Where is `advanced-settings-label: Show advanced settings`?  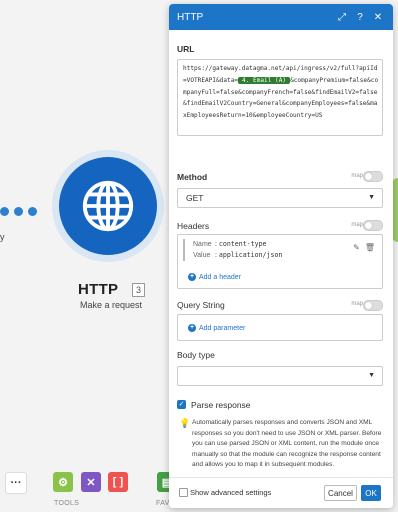 advanced-settings-label: Show advanced settings is located at coordinates (230, 492).